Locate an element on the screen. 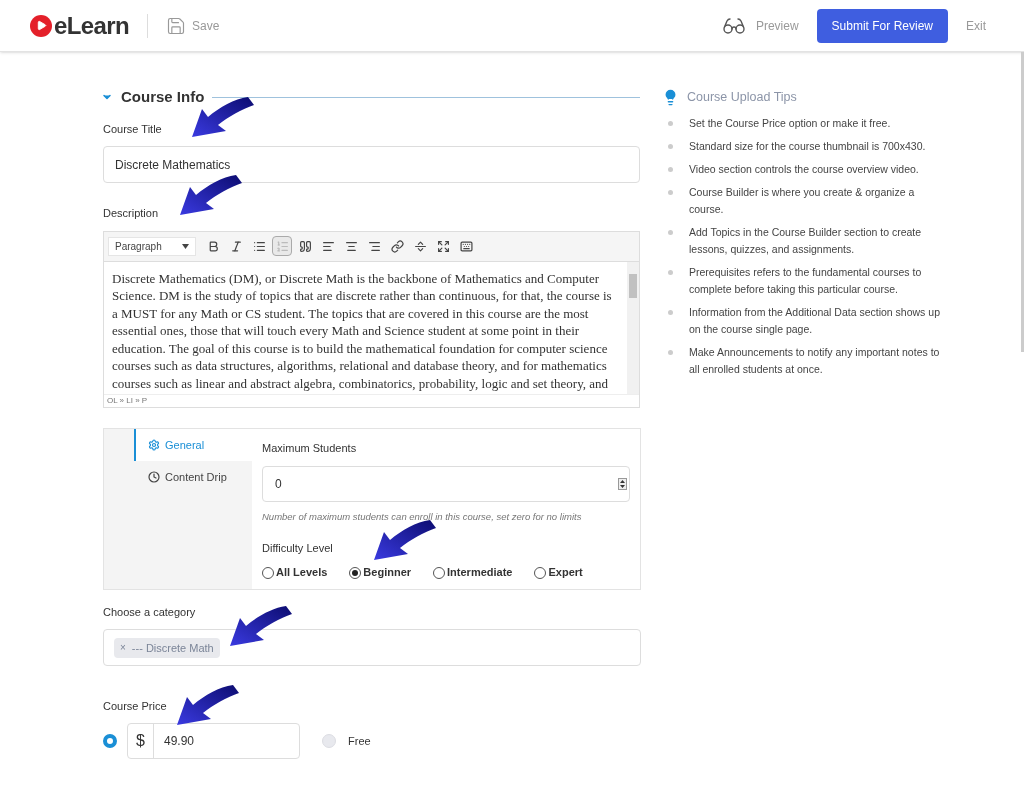  submit-button: Submit For Review is located at coordinates (882, 25).